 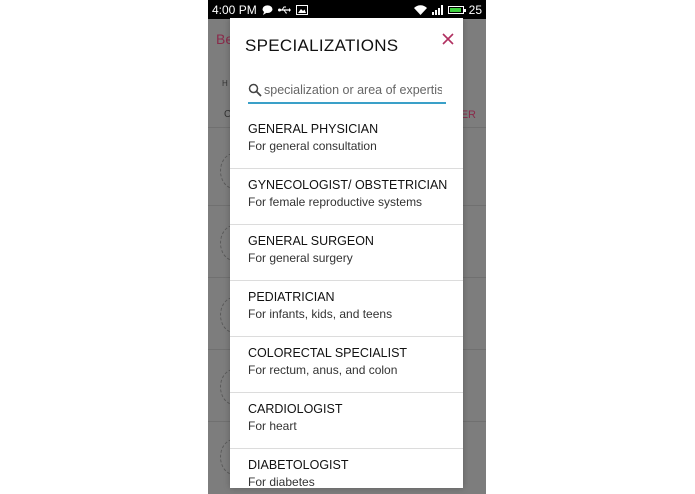 I want to click on search-box, so click(x=347, y=91).